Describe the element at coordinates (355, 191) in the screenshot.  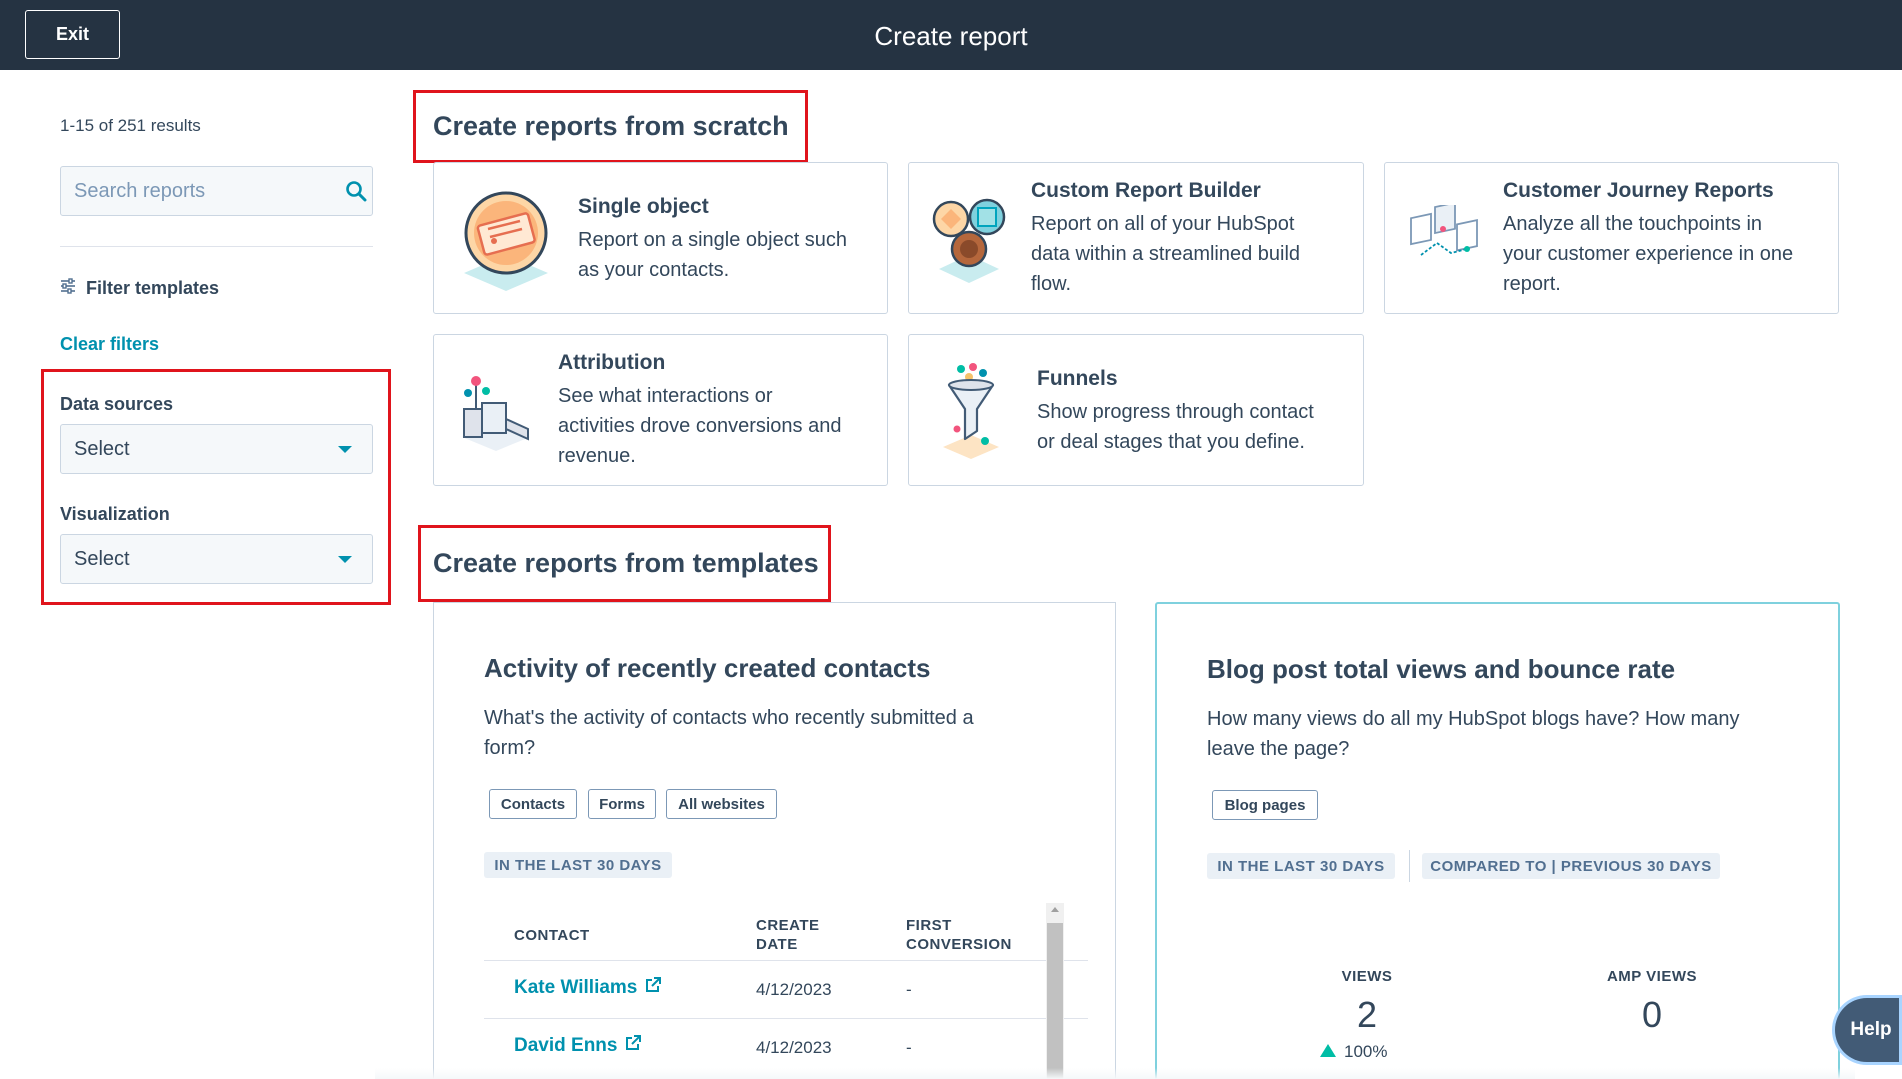
I see `search-icon` at that location.